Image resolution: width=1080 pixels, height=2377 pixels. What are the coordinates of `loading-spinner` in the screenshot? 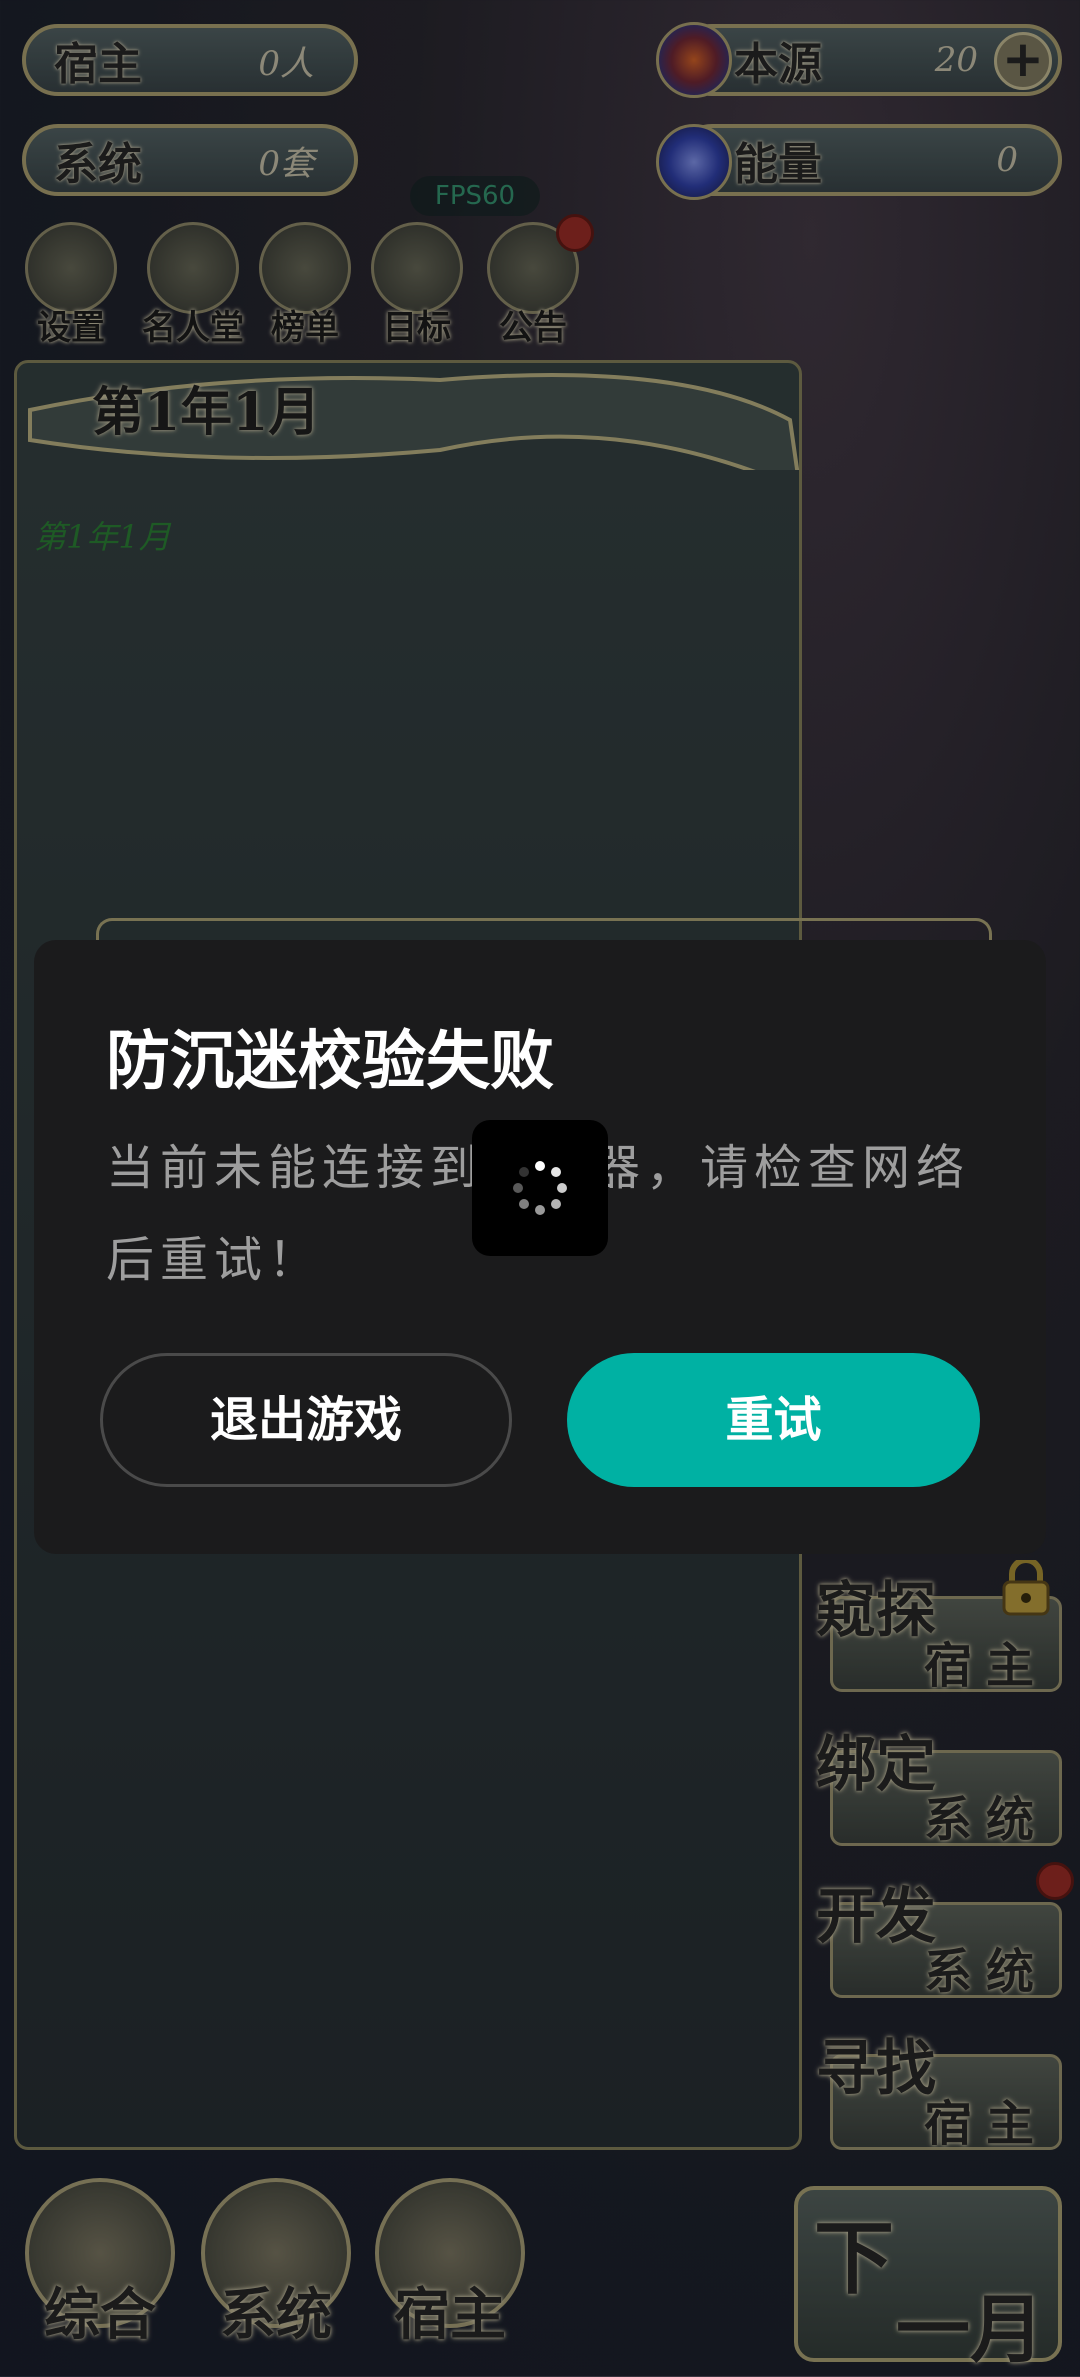 It's located at (540, 1188).